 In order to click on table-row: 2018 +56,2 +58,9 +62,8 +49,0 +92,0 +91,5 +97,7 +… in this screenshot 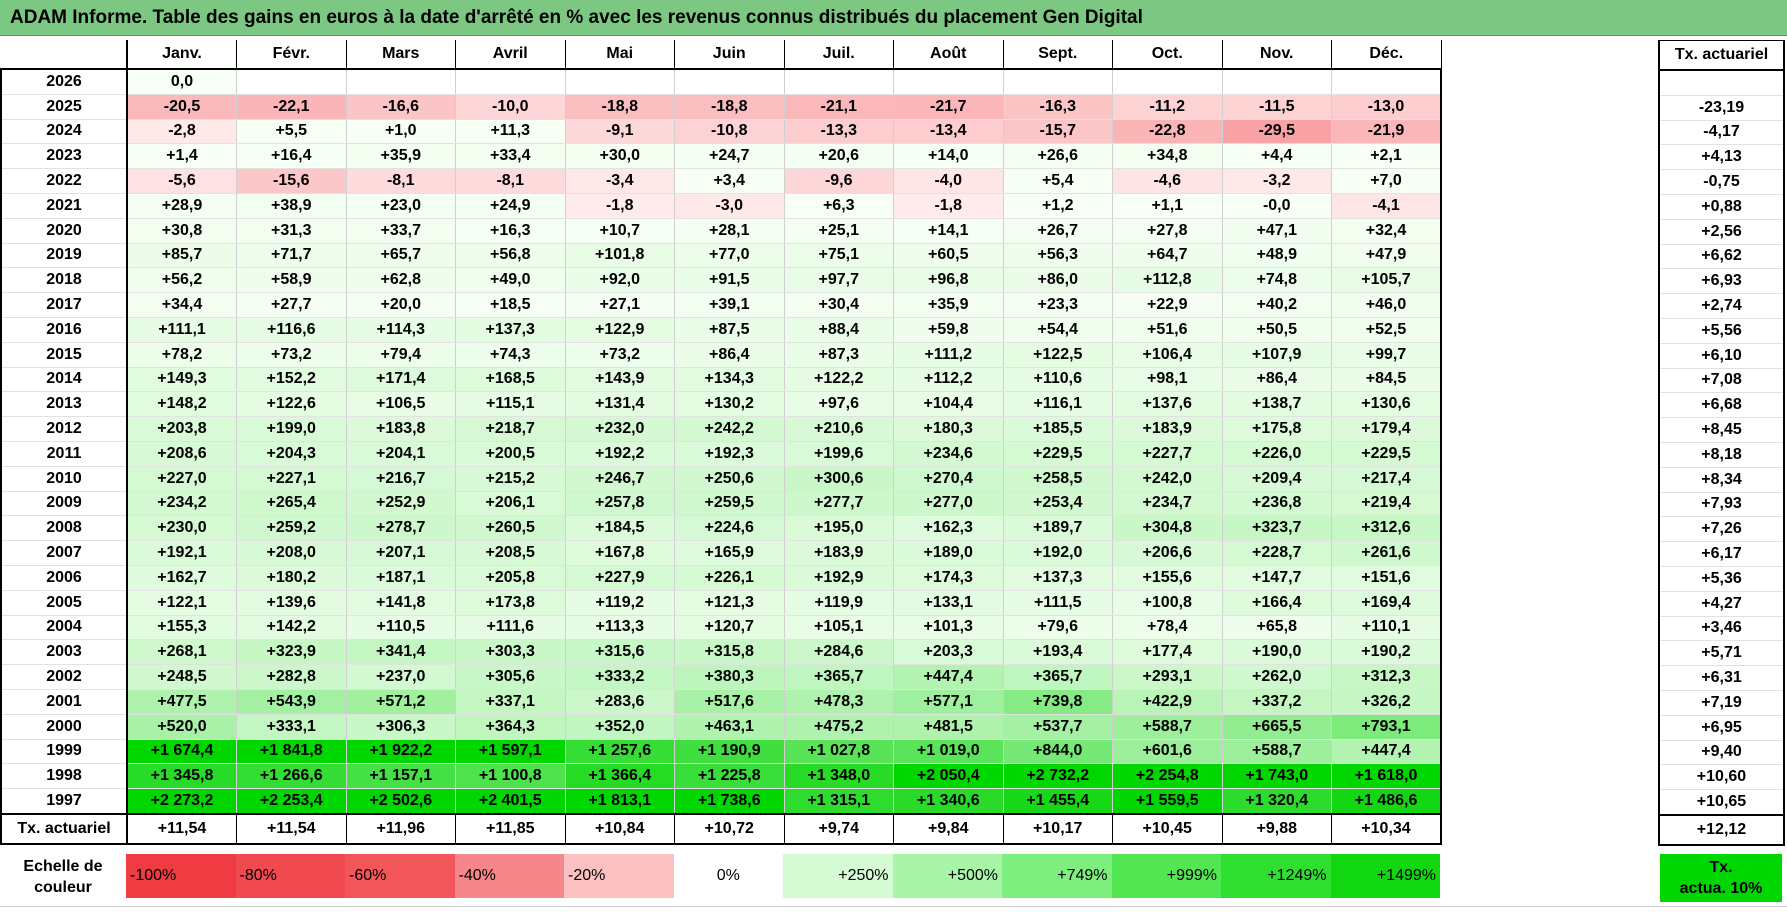, I will do `click(721, 280)`.